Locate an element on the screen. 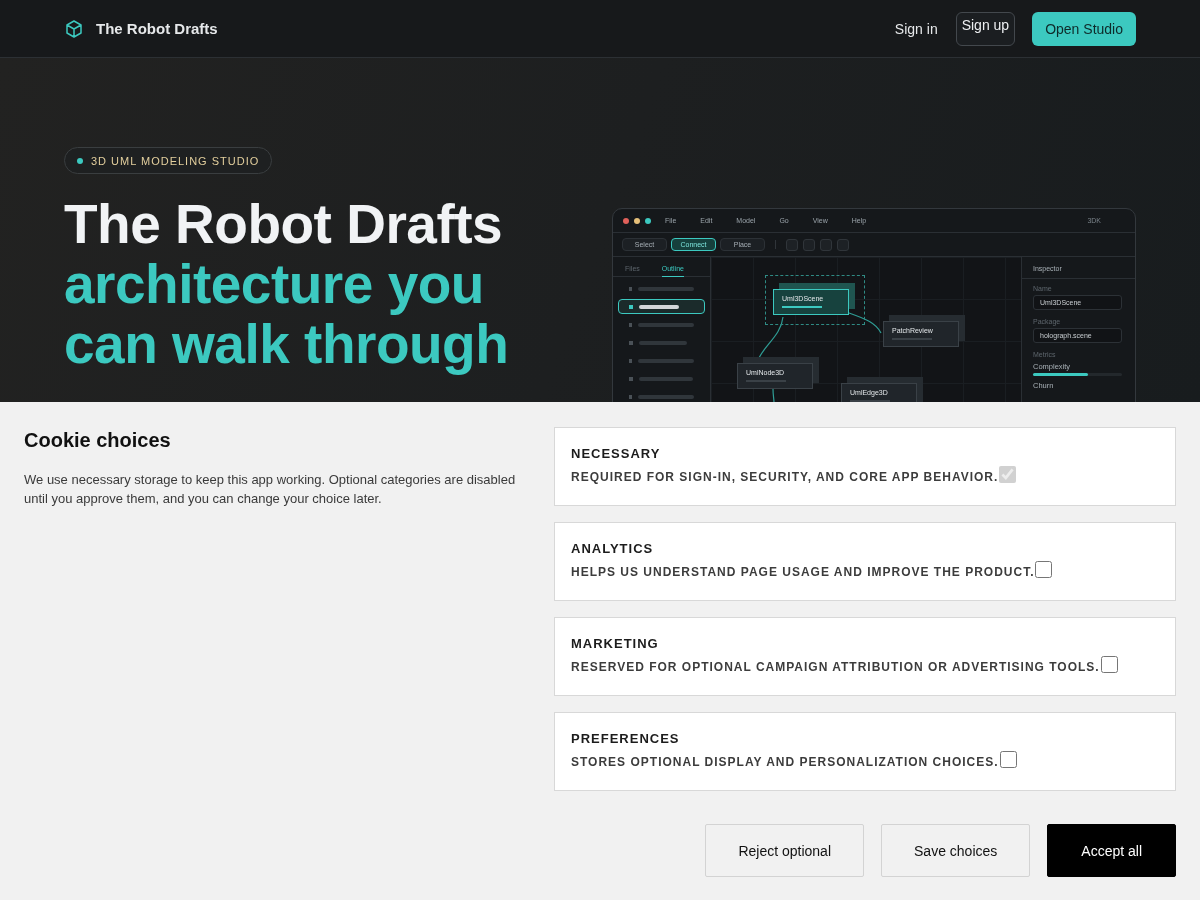  category-name: ANALYTICS is located at coordinates (613, 548).